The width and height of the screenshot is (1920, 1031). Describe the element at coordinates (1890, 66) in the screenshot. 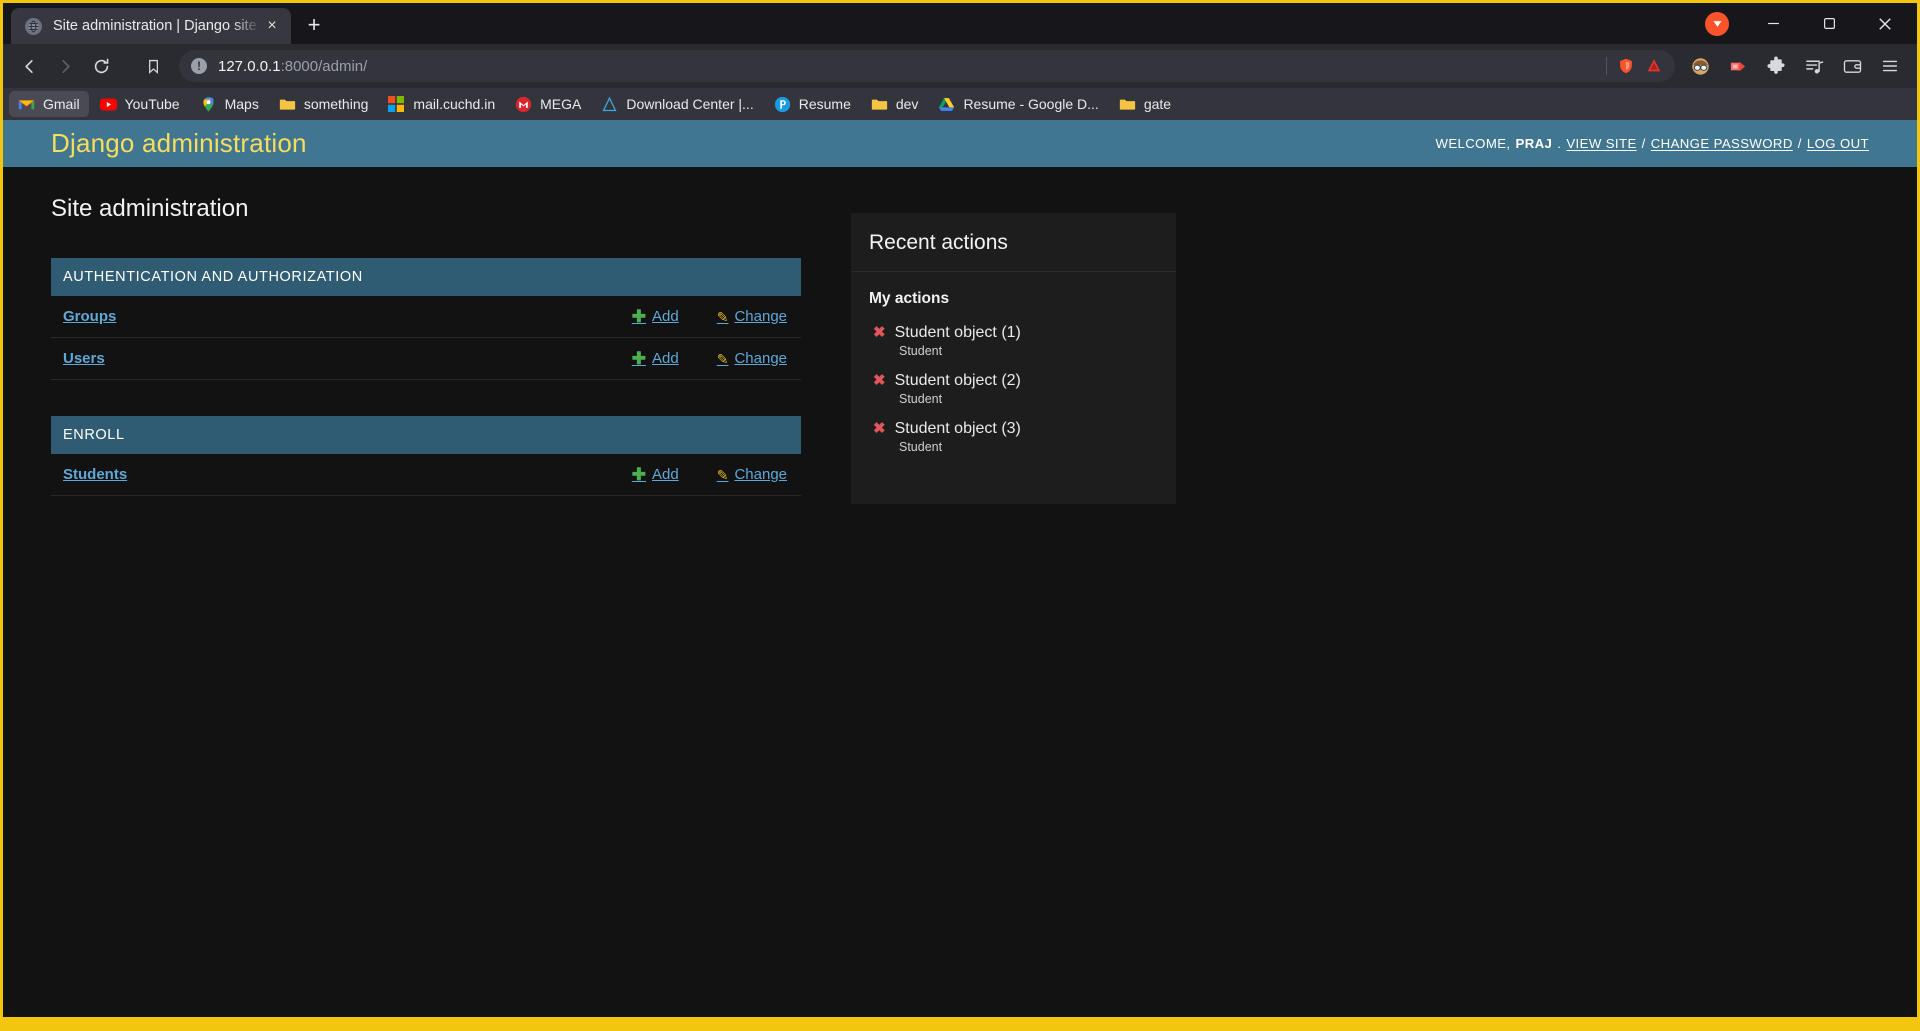

I see `main-menu-icon` at that location.